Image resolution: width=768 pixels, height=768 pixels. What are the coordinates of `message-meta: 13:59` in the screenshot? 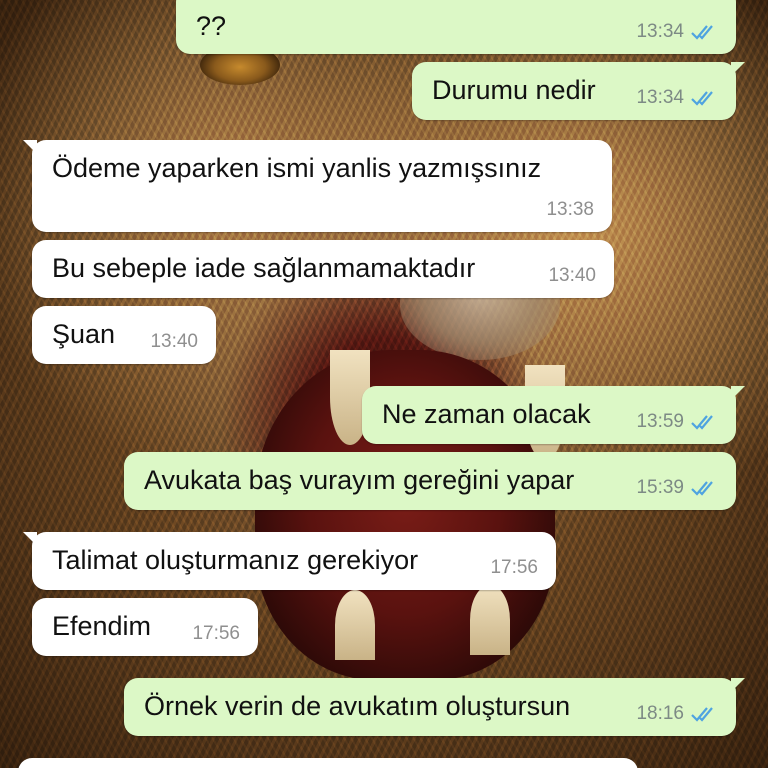 It's located at (677, 422).